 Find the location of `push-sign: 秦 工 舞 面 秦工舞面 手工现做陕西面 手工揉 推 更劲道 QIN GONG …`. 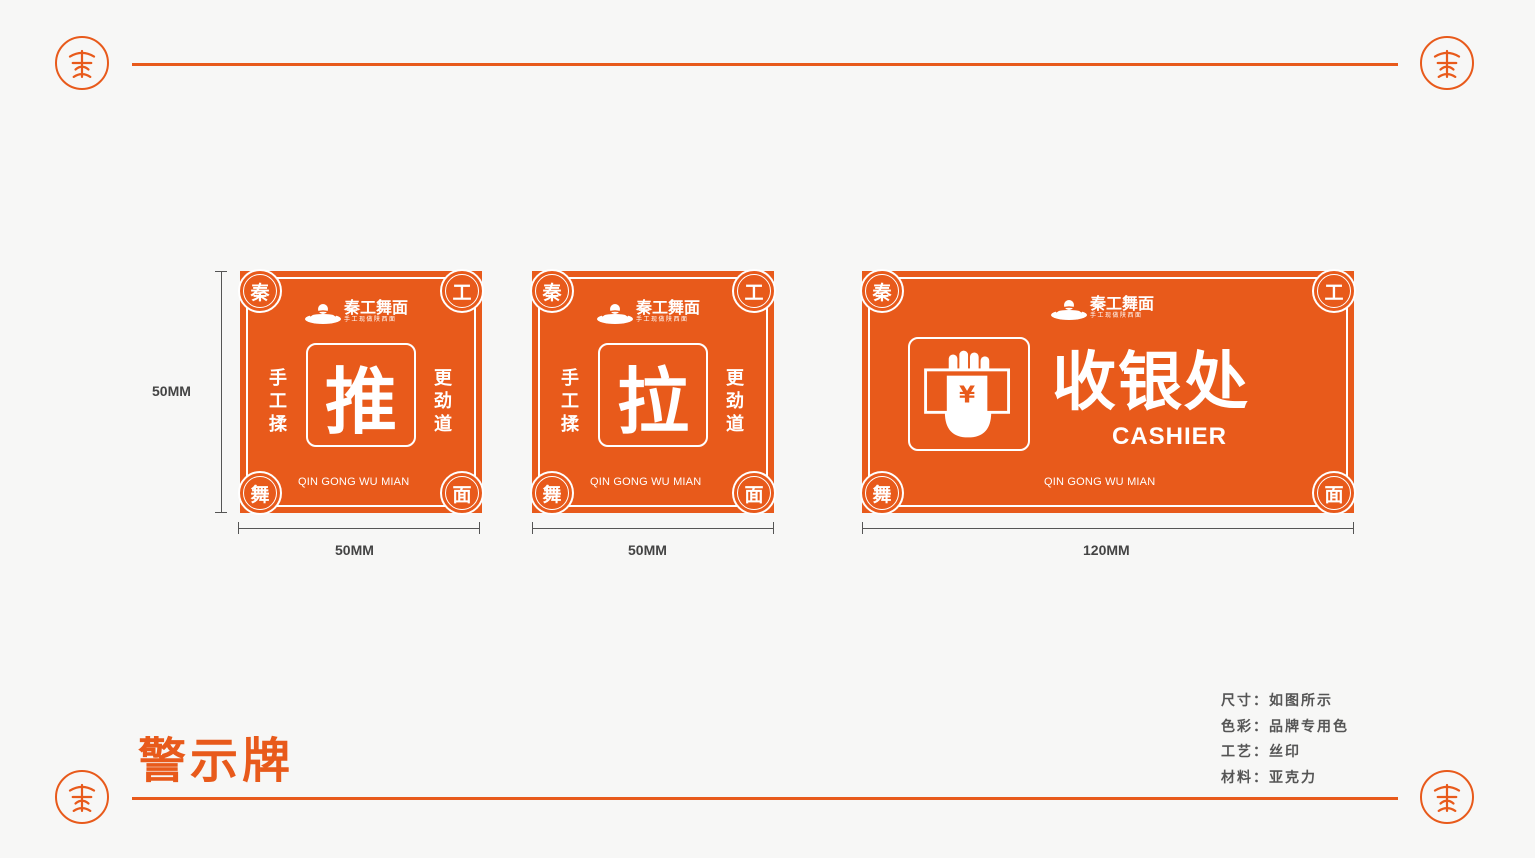

push-sign: 秦 工 舞 面 秦工舞面 手工现做陕西面 手工揉 推 更劲道 QIN GONG … is located at coordinates (361, 392).